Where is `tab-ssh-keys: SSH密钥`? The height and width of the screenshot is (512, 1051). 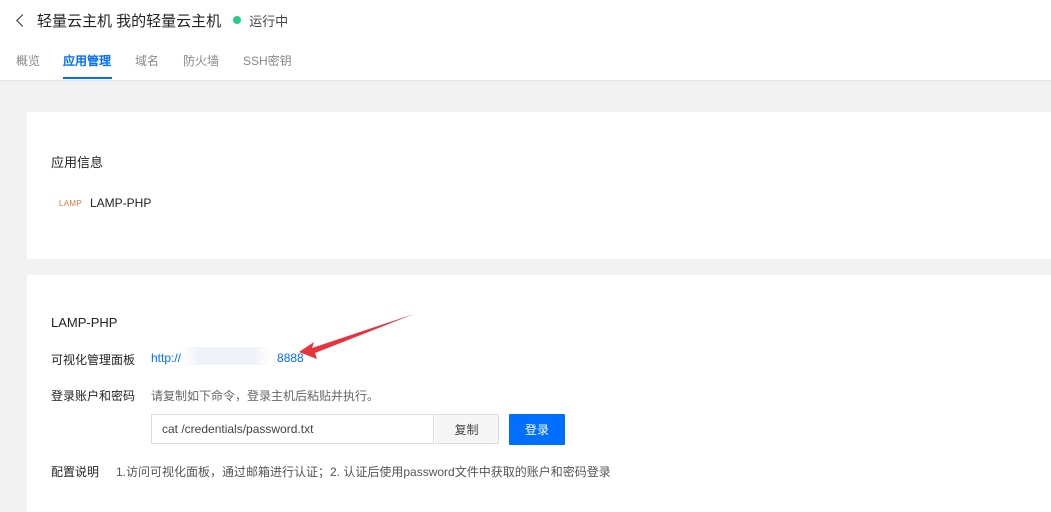 tab-ssh-keys: SSH密钥 is located at coordinates (267, 60).